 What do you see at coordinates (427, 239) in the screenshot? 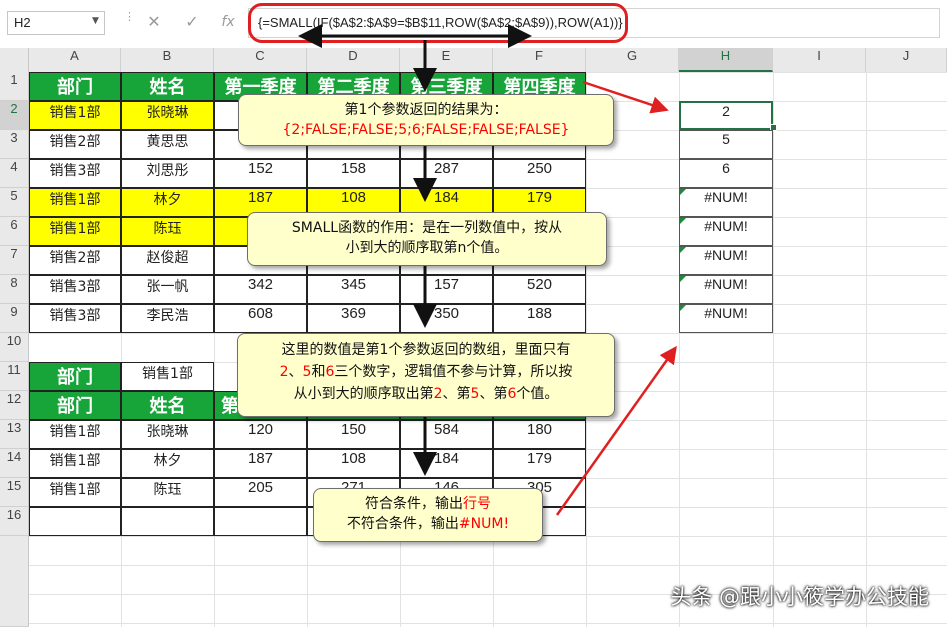
I see `callout-small-function: SMALL函数的作用：是在一列数值中，按从 小到大的顺序取第n个值。` at bounding box center [427, 239].